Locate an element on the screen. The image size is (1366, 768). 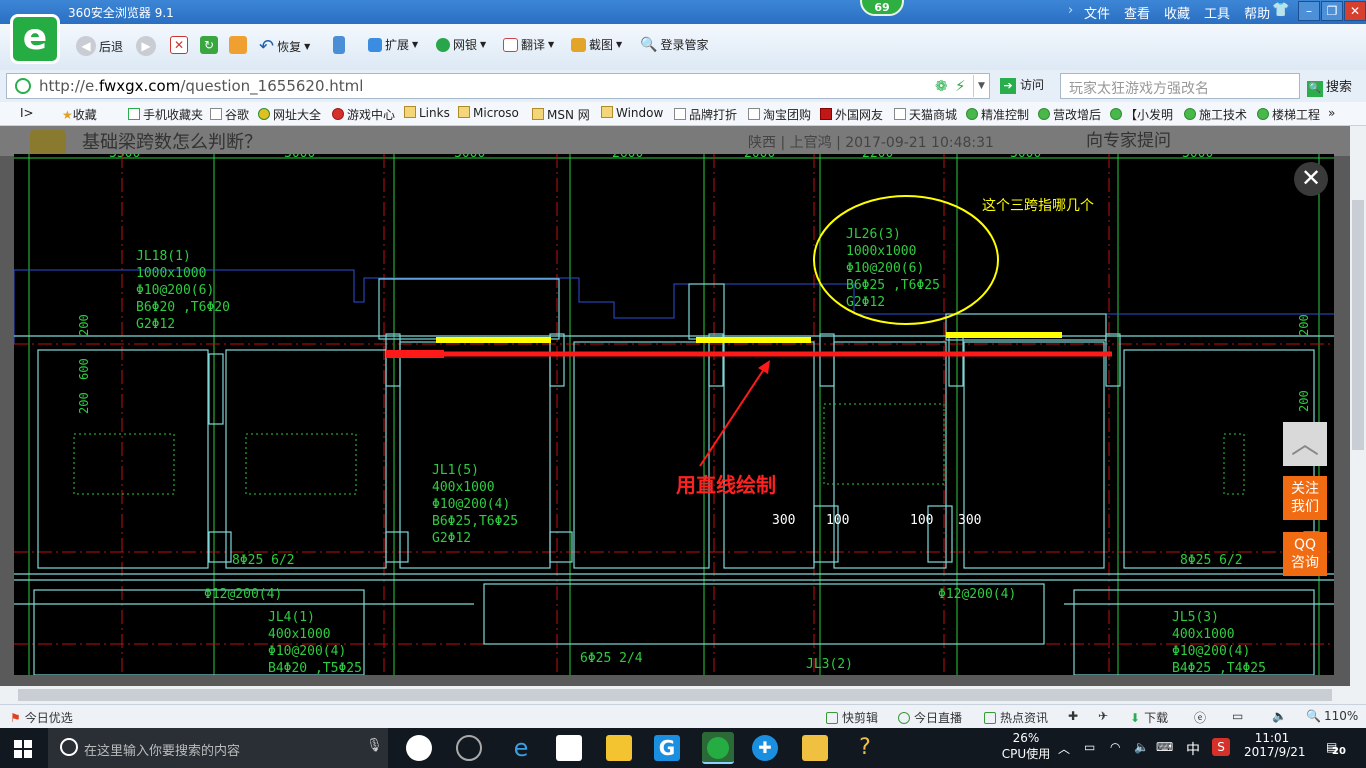
jl5-line: JL5(3) is located at coordinates (1195, 617).